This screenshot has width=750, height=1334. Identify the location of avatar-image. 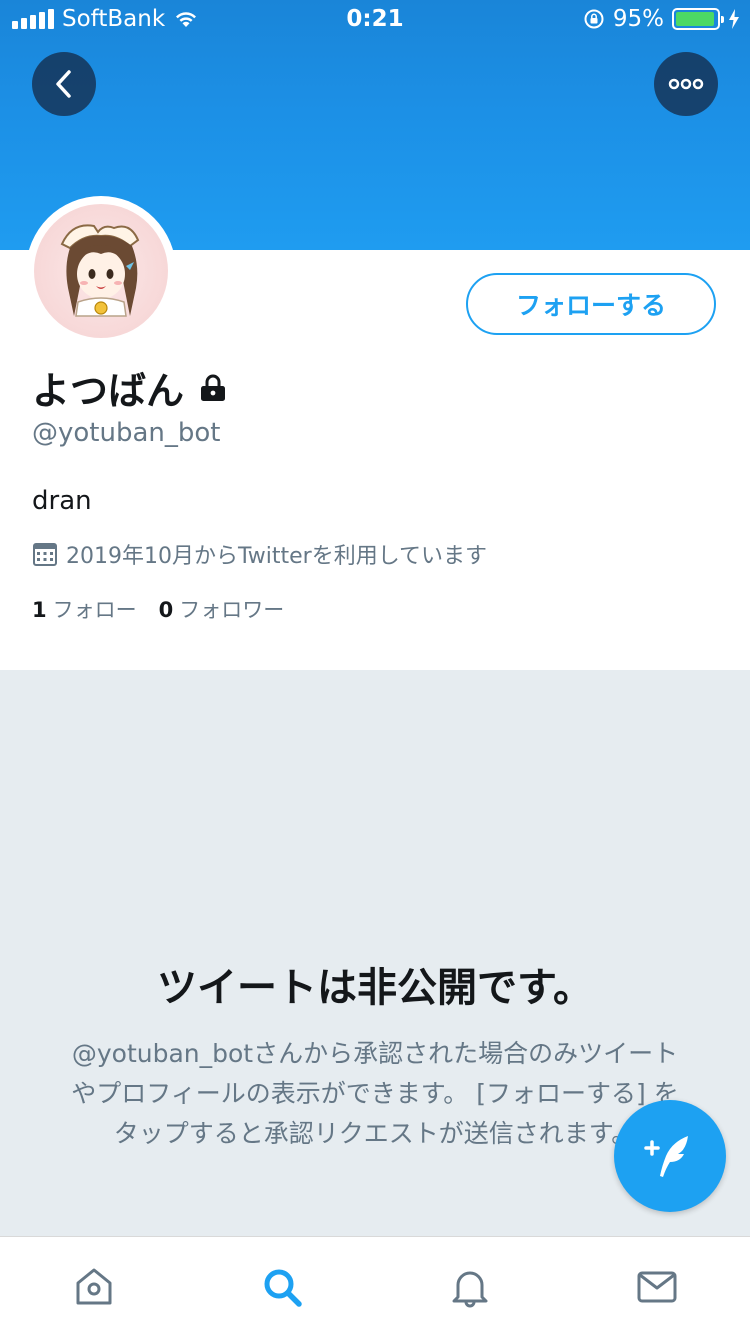
(100, 270).